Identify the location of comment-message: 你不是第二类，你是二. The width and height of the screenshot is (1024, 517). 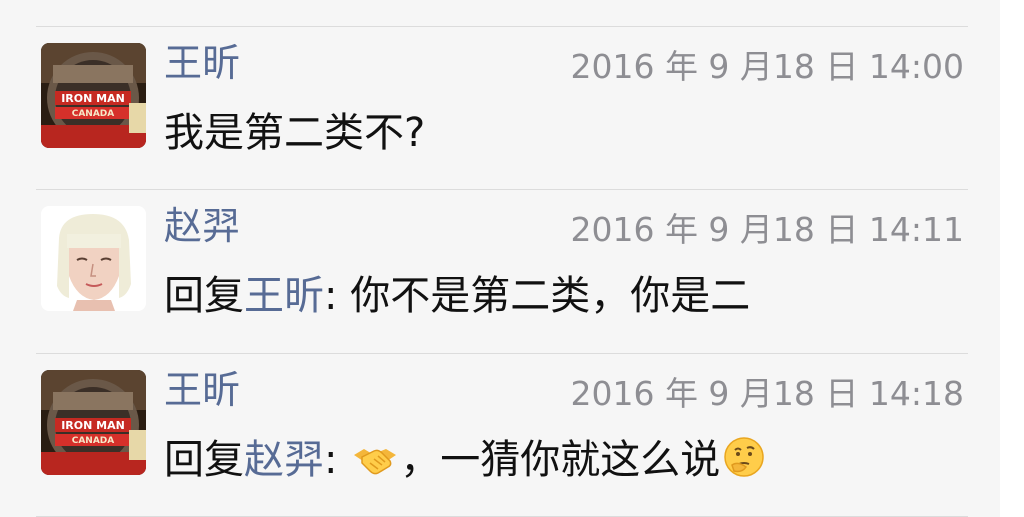
(550, 296).